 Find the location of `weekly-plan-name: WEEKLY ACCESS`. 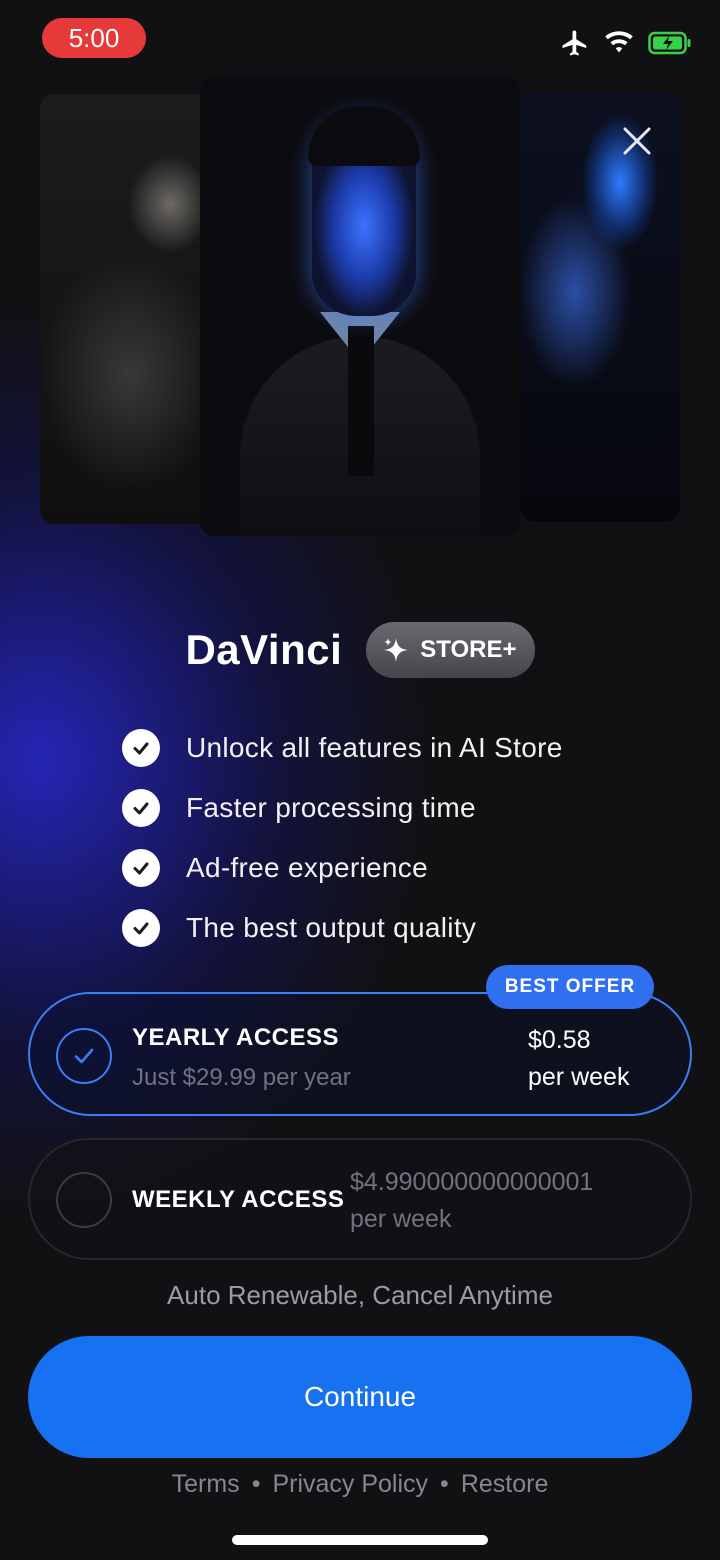

weekly-plan-name: WEEKLY ACCESS is located at coordinates (238, 1199).